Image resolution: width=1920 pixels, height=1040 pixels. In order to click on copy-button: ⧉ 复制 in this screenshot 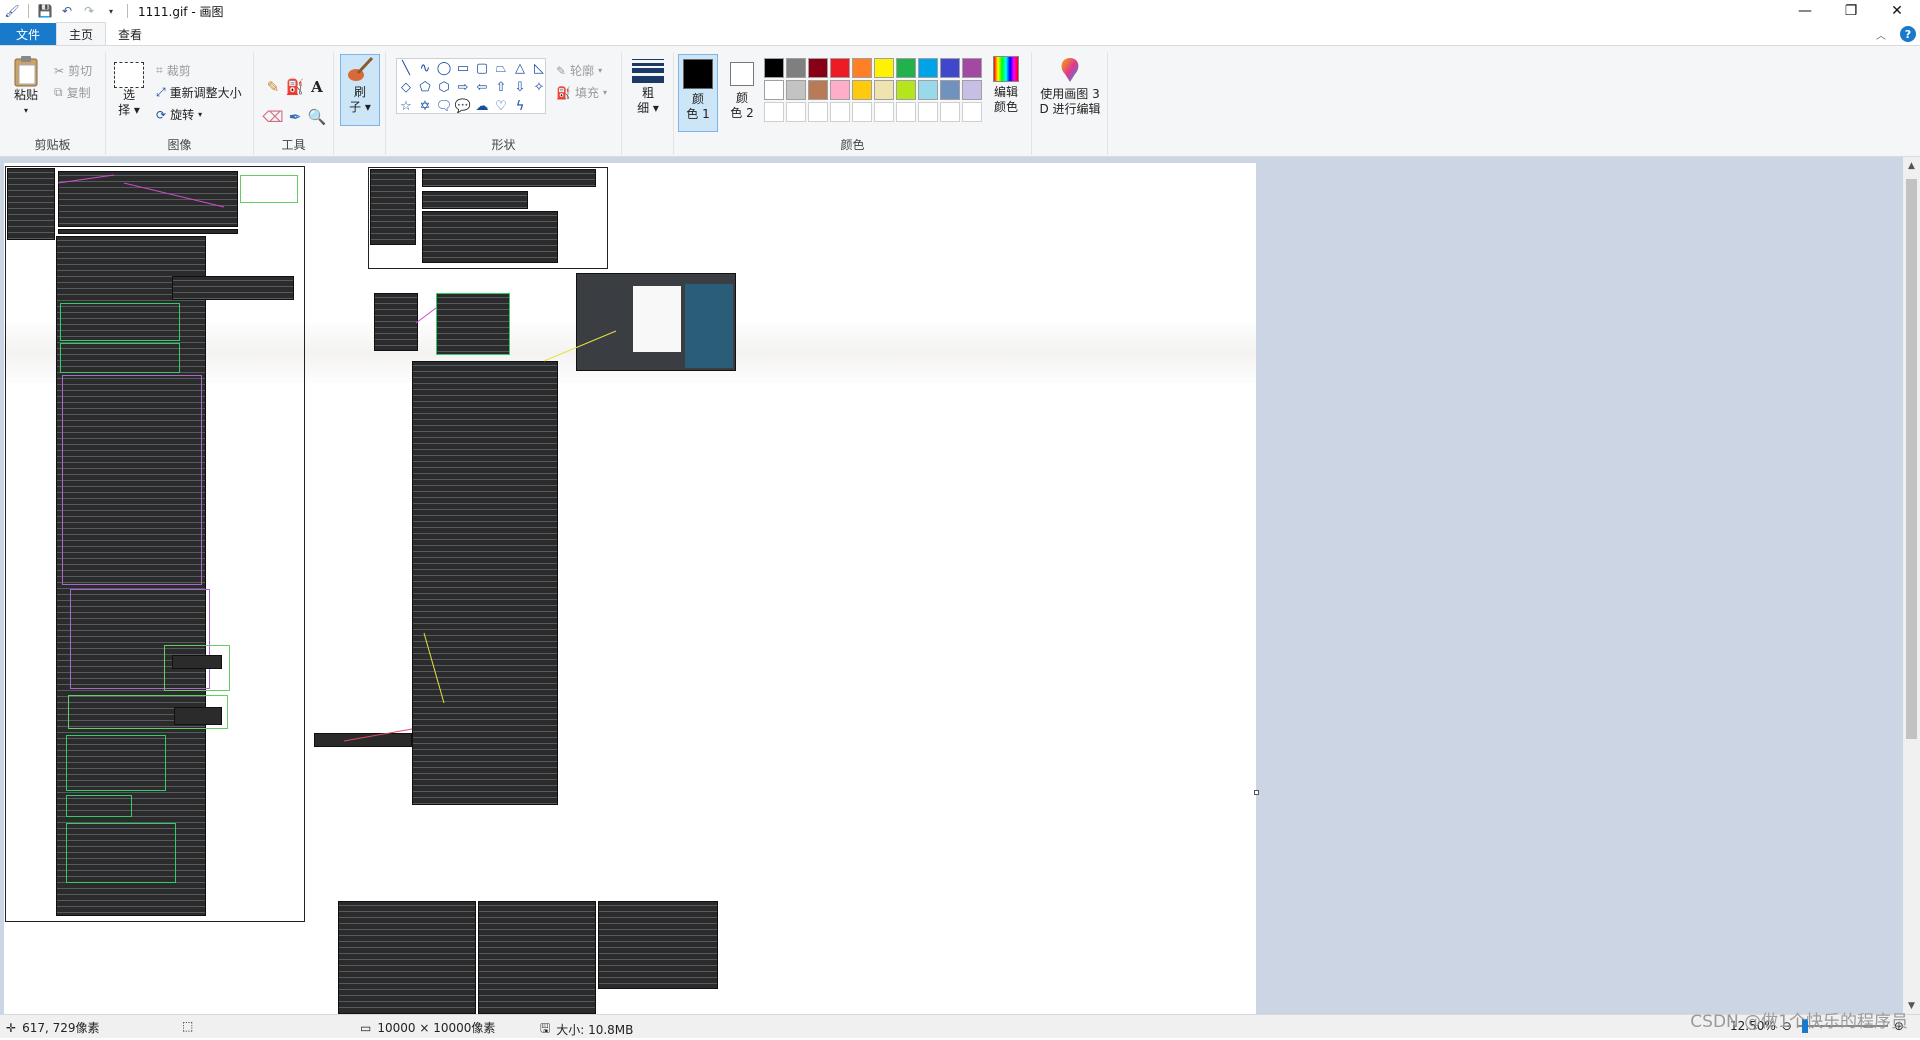, I will do `click(72, 92)`.